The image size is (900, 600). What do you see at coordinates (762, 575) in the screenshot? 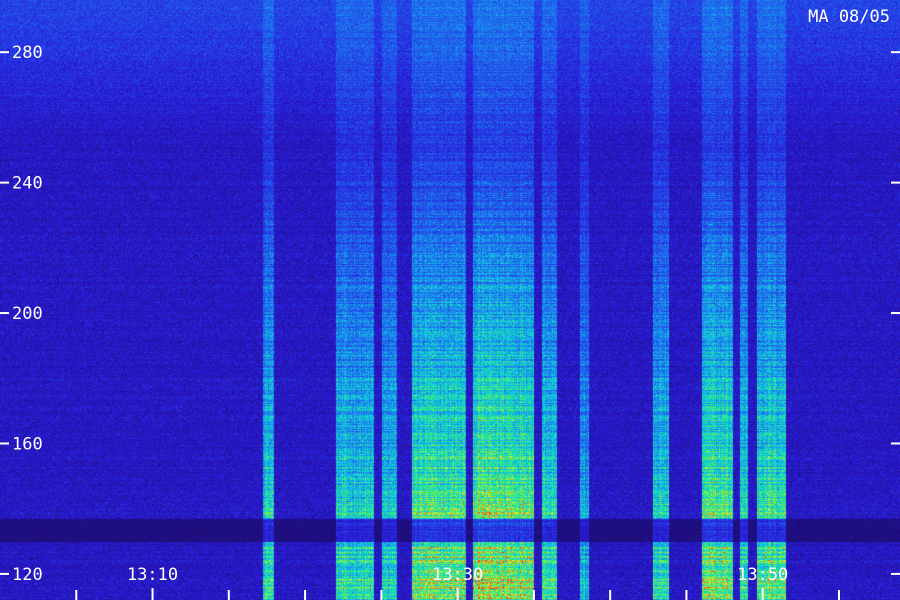
I see `x-tick-label: 13:50` at bounding box center [762, 575].